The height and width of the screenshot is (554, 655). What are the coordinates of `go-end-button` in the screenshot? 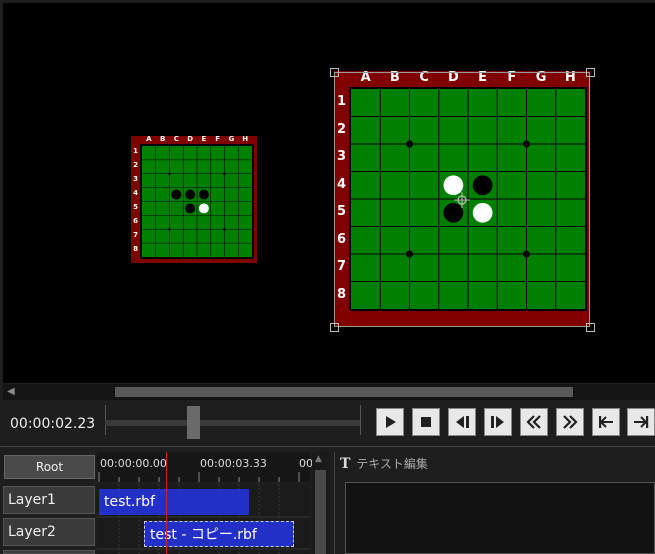 It's located at (641, 422).